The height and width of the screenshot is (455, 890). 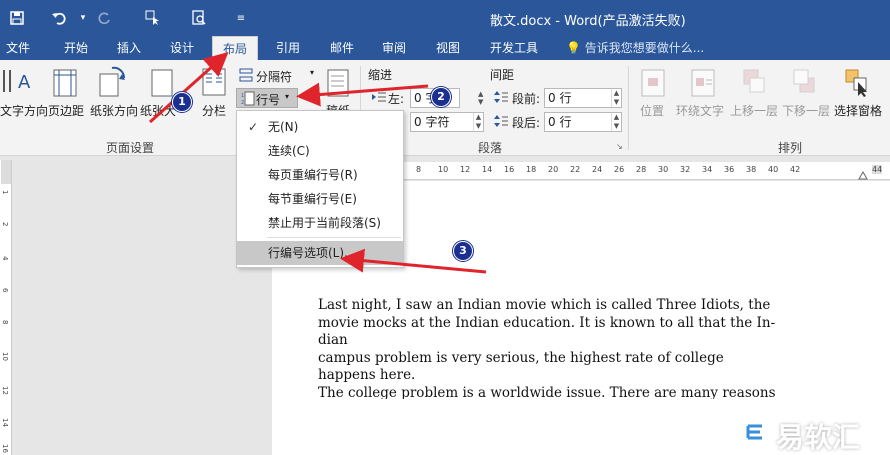 What do you see at coordinates (5, 448) in the screenshot?
I see `vruler-tick: 16` at bounding box center [5, 448].